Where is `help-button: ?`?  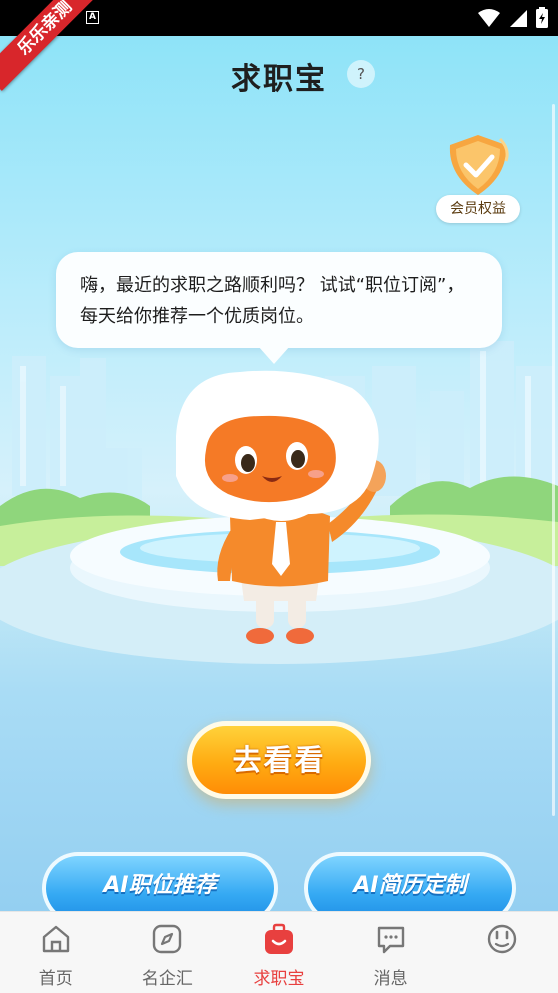
help-button: ? is located at coordinates (361, 74).